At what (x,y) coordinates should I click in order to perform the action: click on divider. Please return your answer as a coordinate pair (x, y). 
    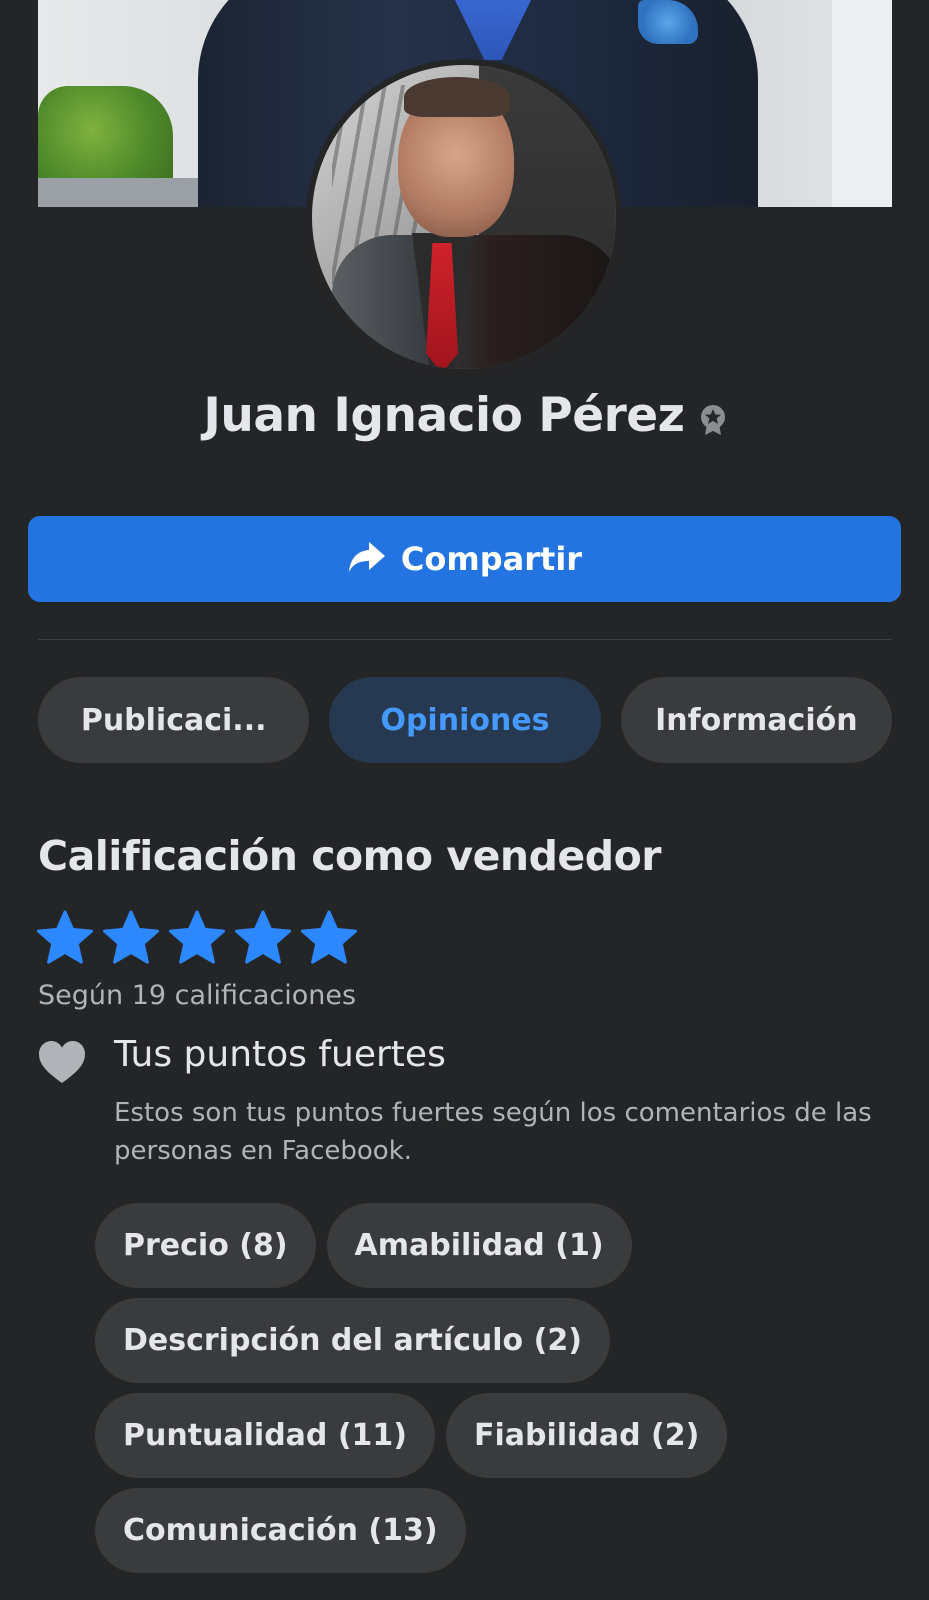
    Looking at the image, I should click on (465, 639).